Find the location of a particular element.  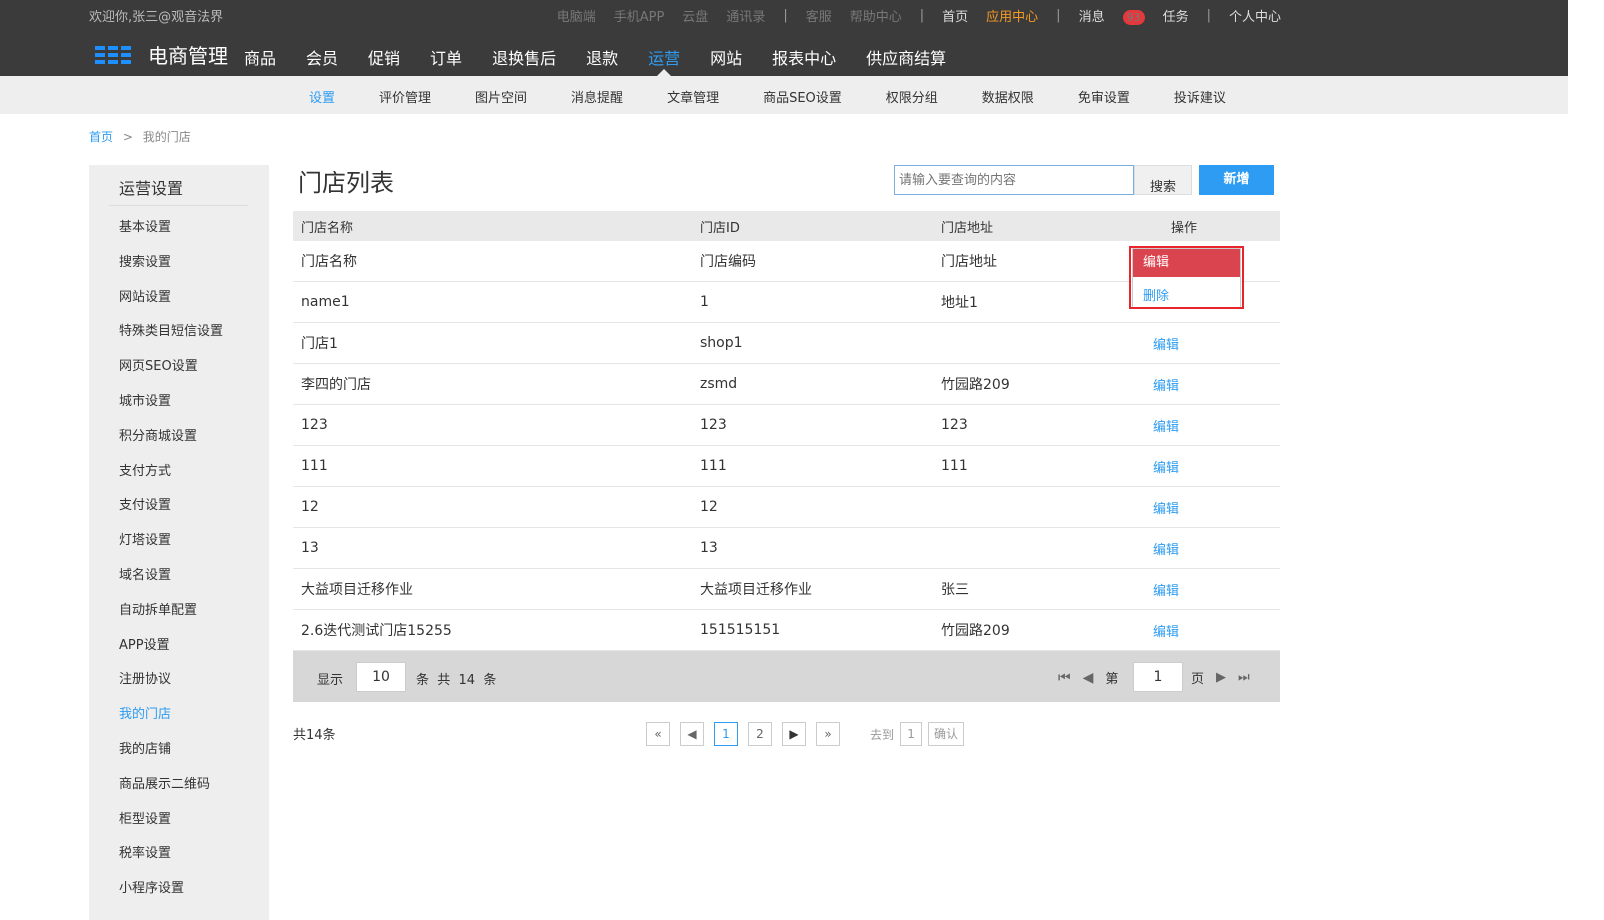

sub-nav-item: 商品SEO设置 is located at coordinates (802, 96).